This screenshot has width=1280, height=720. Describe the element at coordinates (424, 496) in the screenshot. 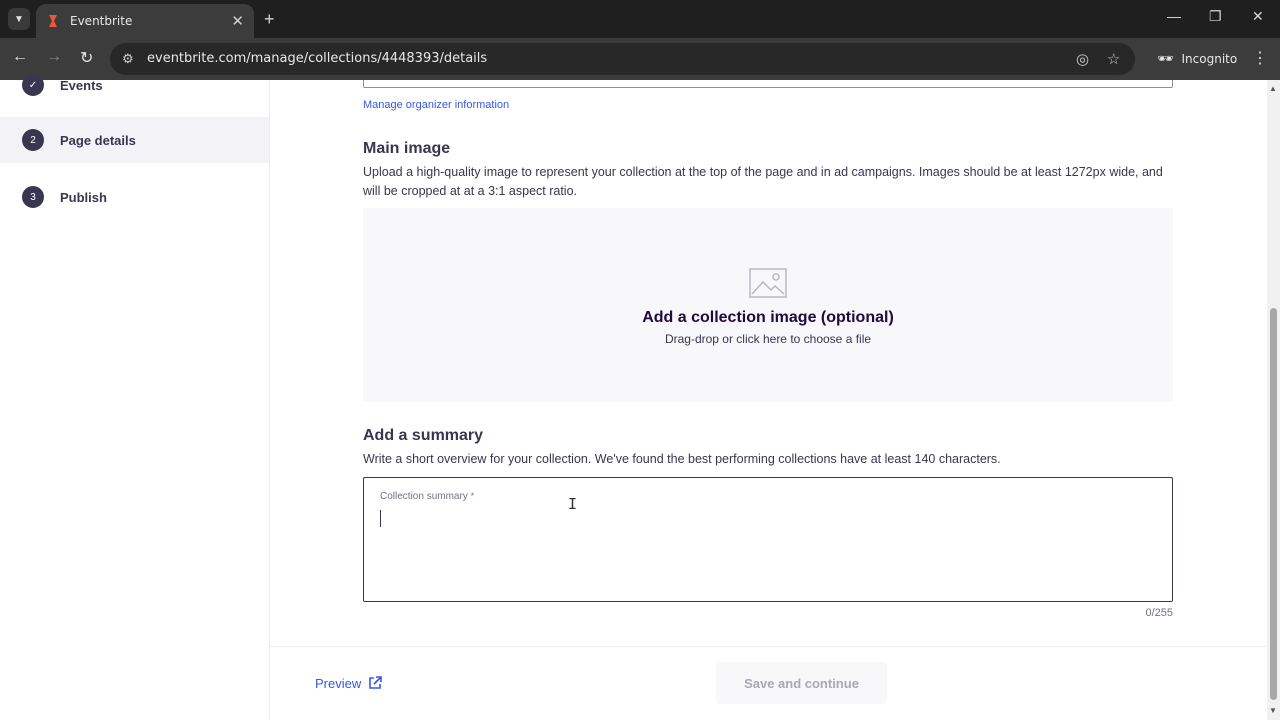

I see `field-label: Collection summary` at that location.